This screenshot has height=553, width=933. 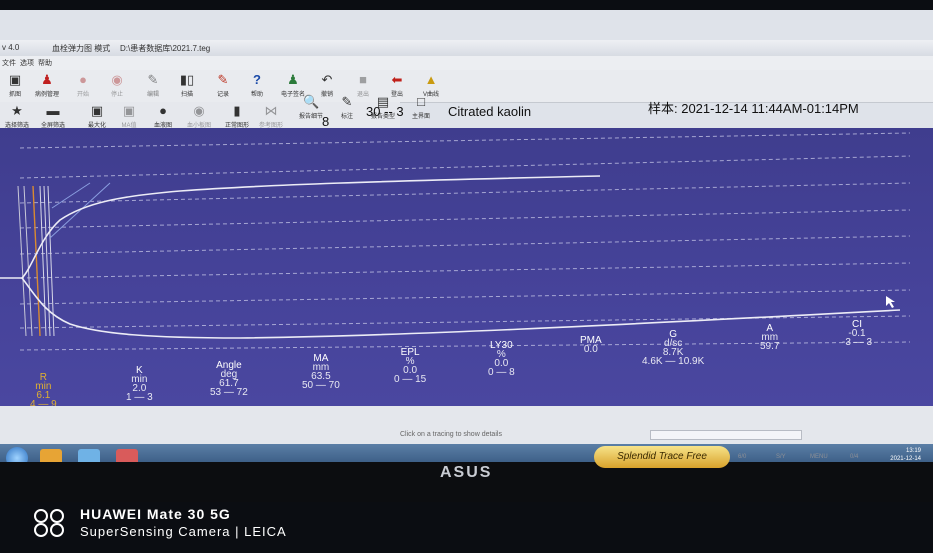 I want to click on normal-graph-button: ▮ 正常图形, so click(x=237, y=116).